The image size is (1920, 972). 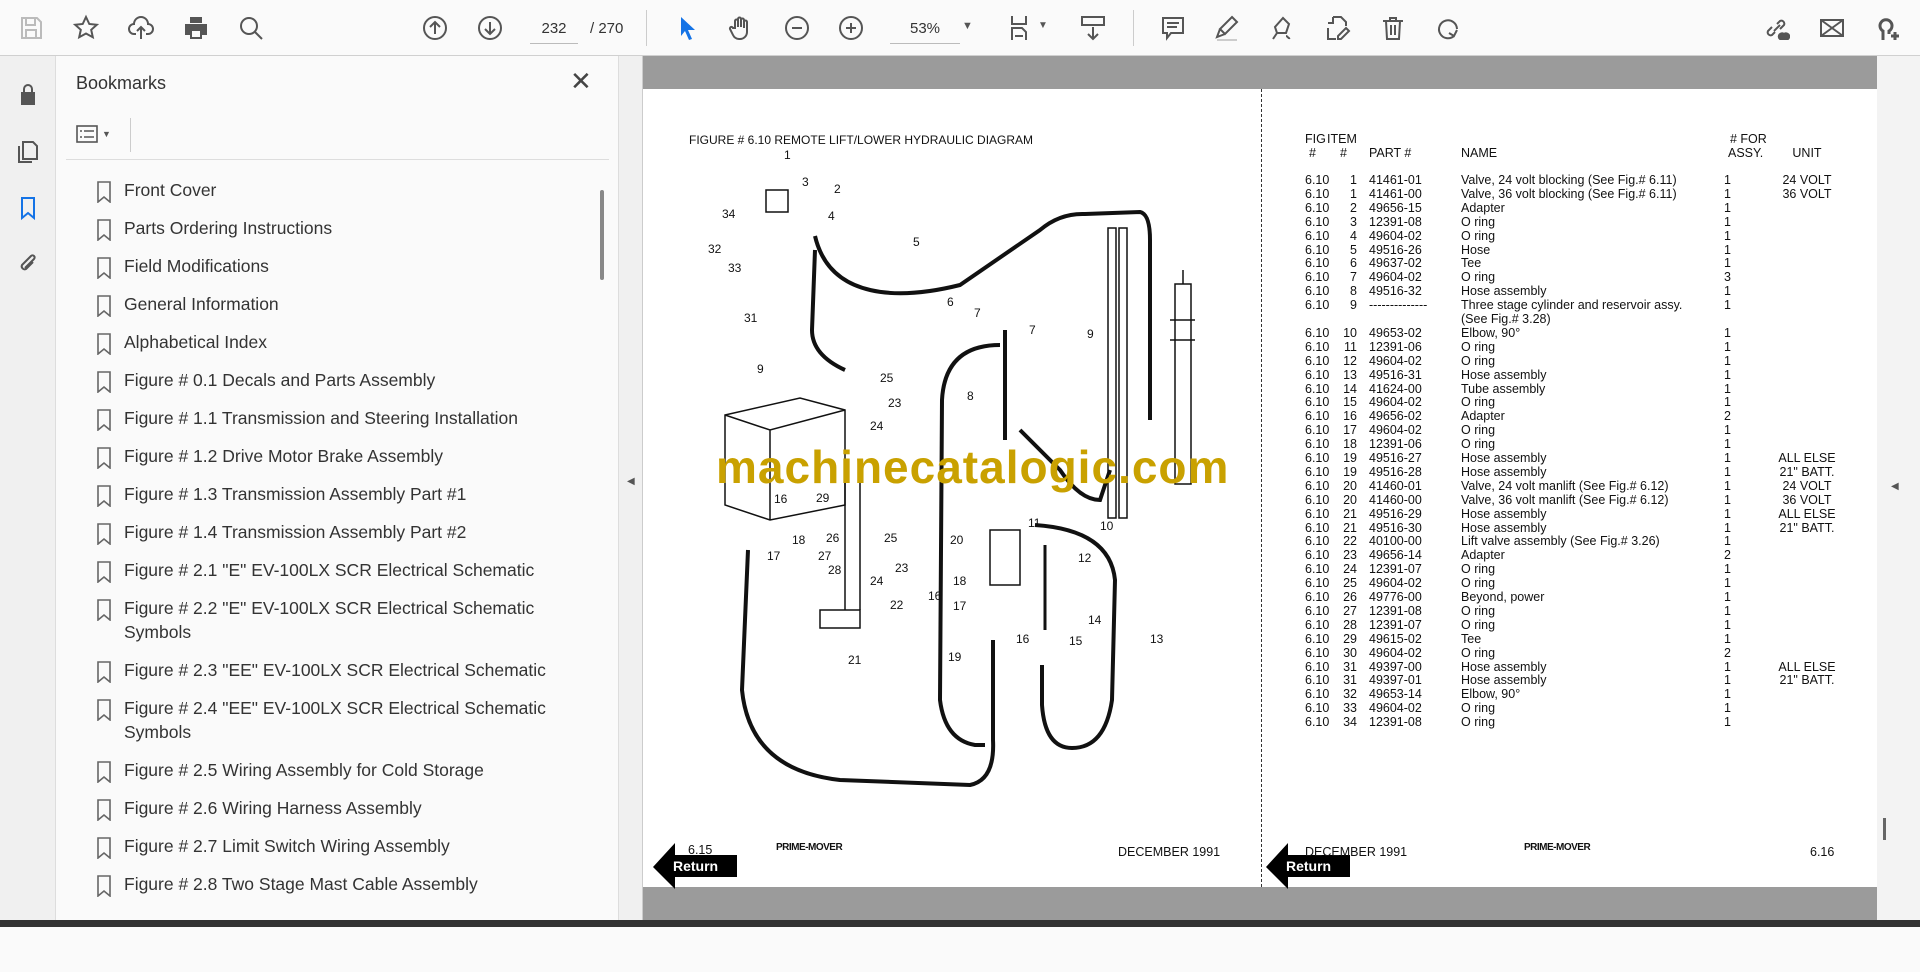 I want to click on bookmark-star-icon, so click(x=86, y=28).